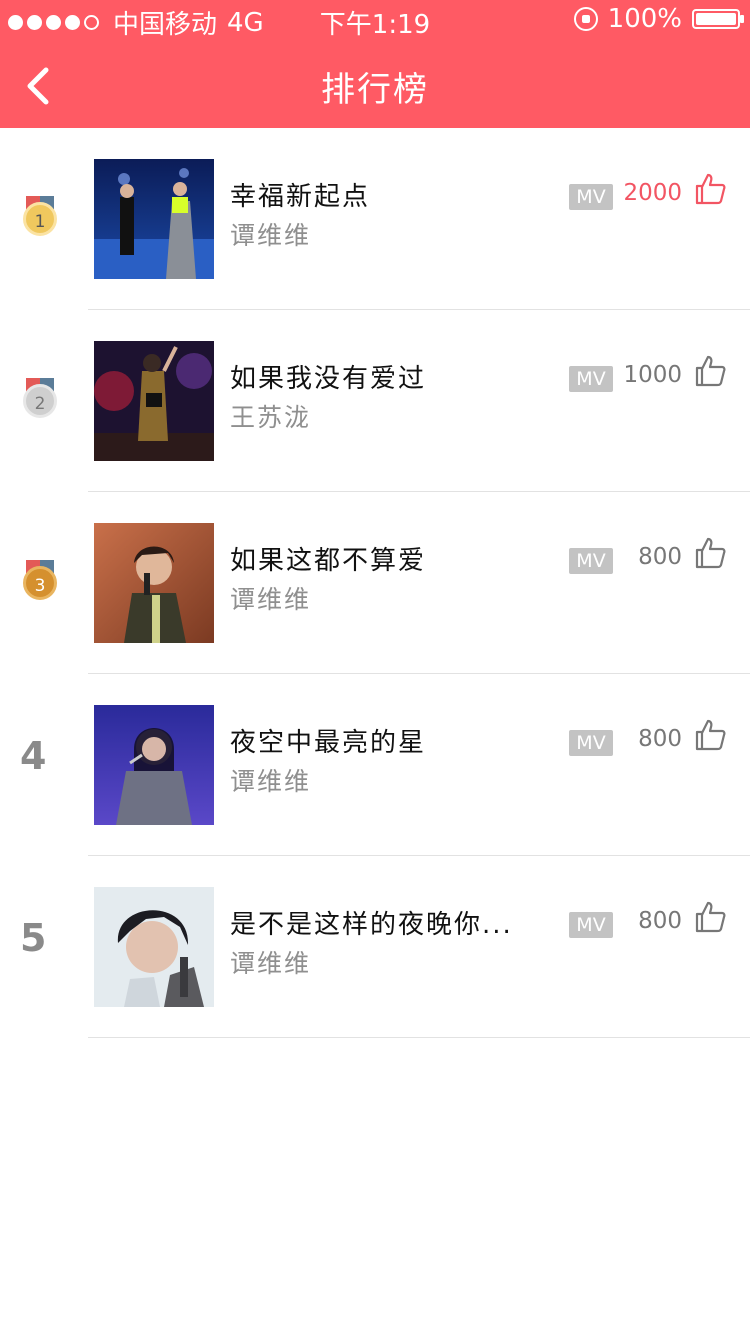  What do you see at coordinates (40, 219) in the screenshot?
I see `rank-number: 1` at bounding box center [40, 219].